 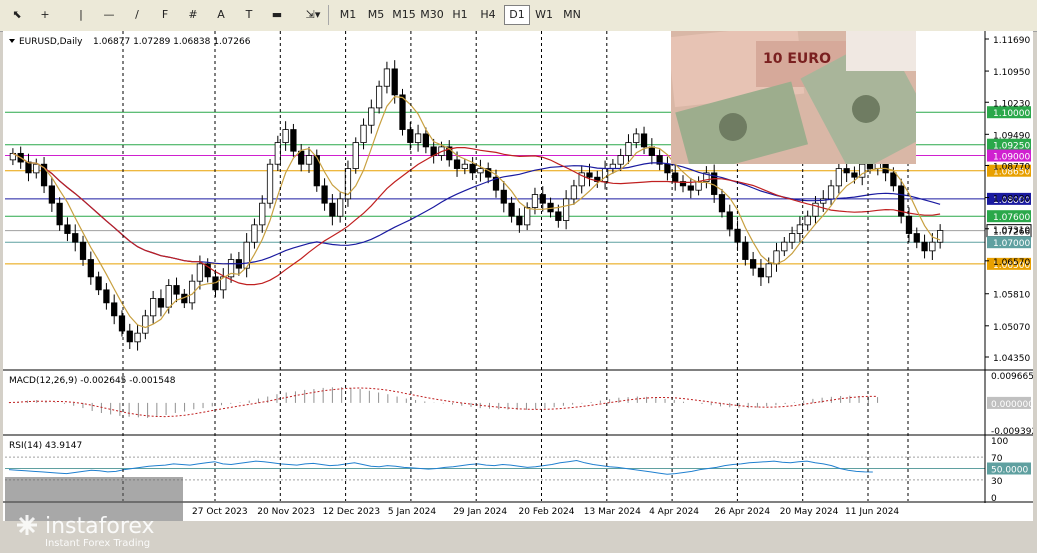 What do you see at coordinates (17, 15) in the screenshot?
I see `cursor-tool: ⬉` at bounding box center [17, 15].